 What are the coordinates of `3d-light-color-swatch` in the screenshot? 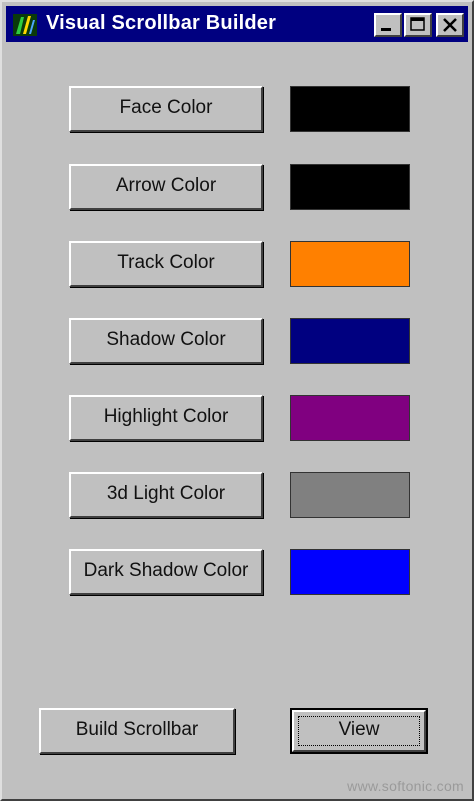 It's located at (350, 495).